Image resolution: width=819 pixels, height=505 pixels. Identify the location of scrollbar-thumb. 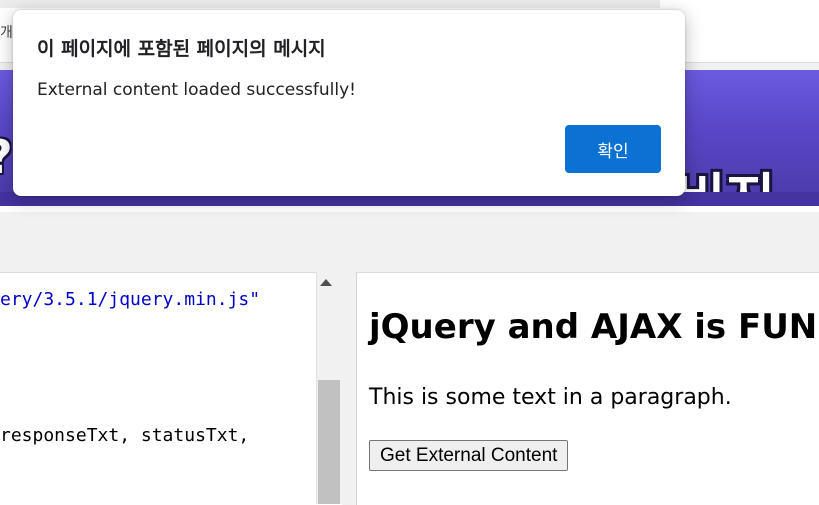
(329, 442).